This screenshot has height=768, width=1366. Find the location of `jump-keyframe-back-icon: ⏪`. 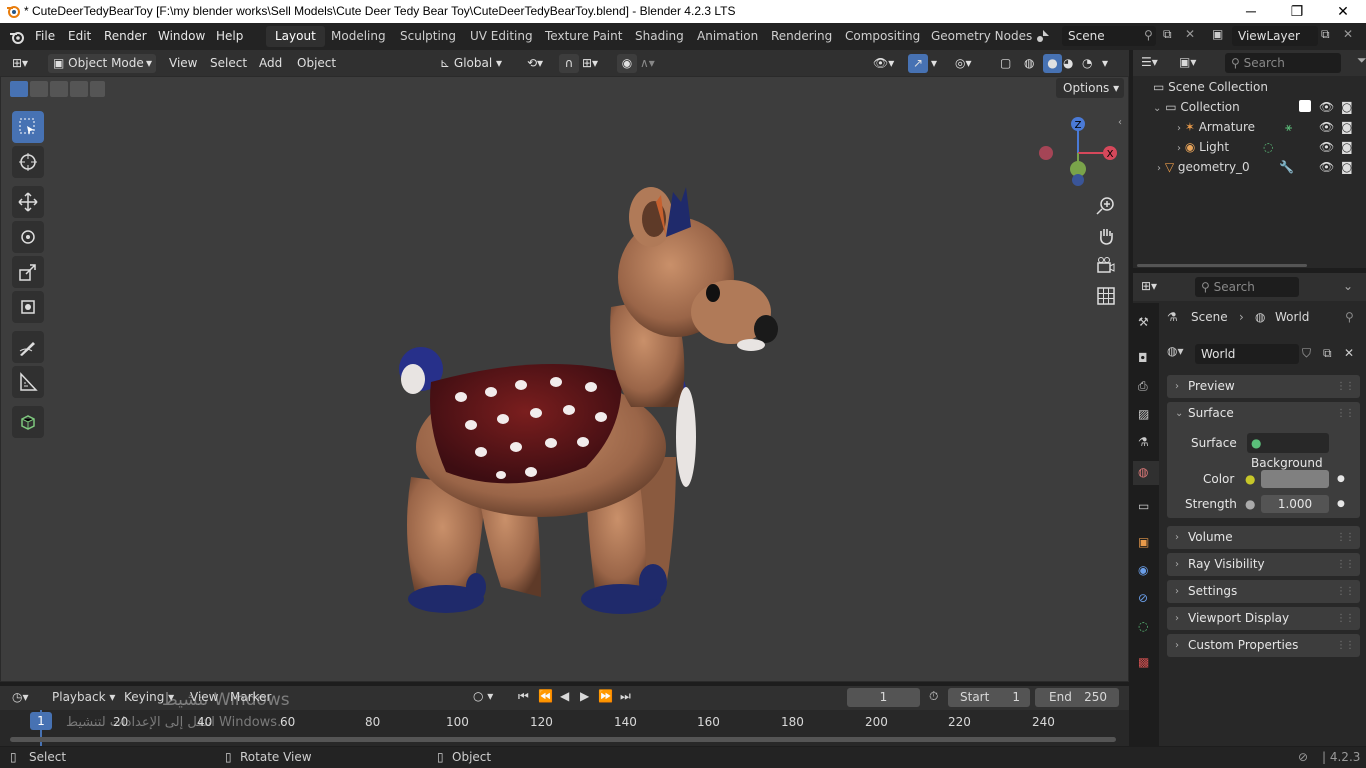

jump-keyframe-back-icon: ⏪ is located at coordinates (545, 696).